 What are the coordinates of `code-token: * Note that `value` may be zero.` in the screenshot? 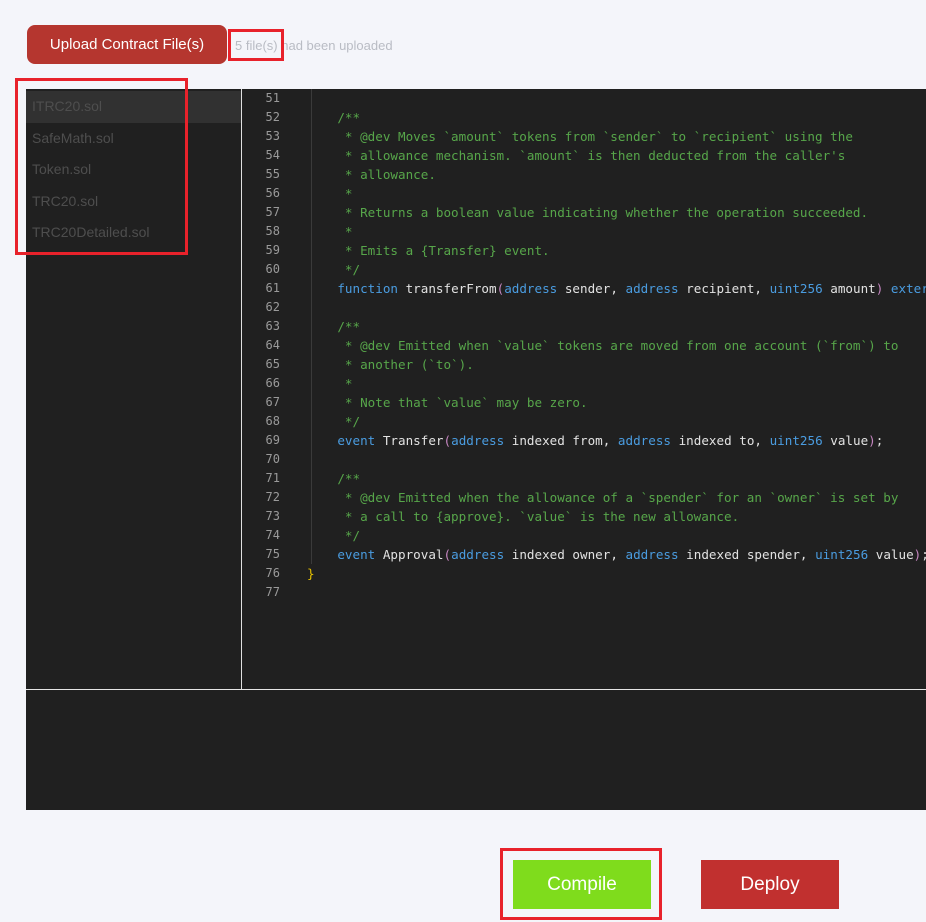 It's located at (447, 402).